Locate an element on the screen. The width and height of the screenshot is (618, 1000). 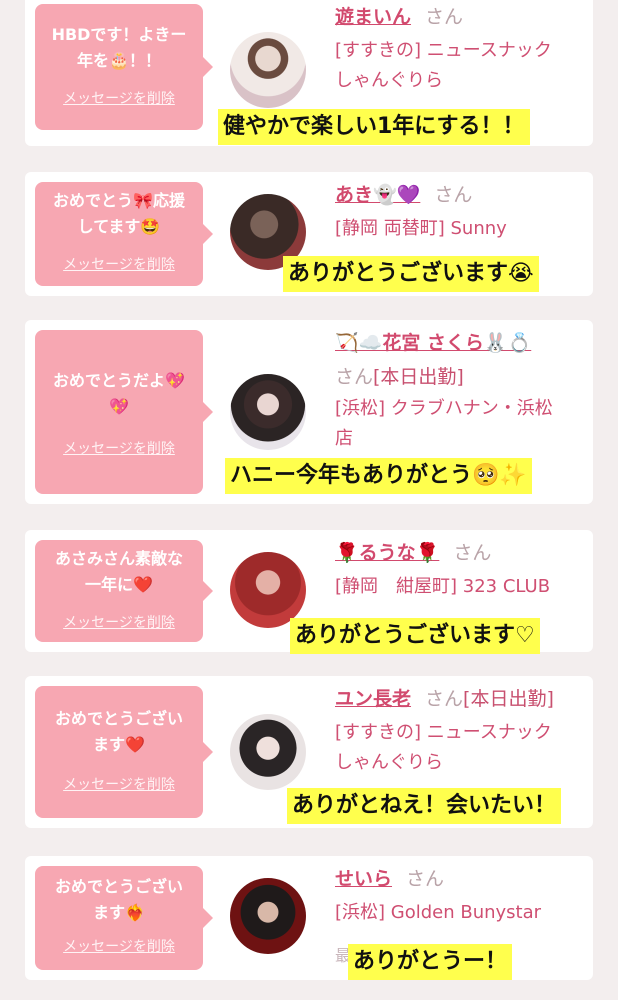
message-line: してます🤩 is located at coordinates (119, 226).